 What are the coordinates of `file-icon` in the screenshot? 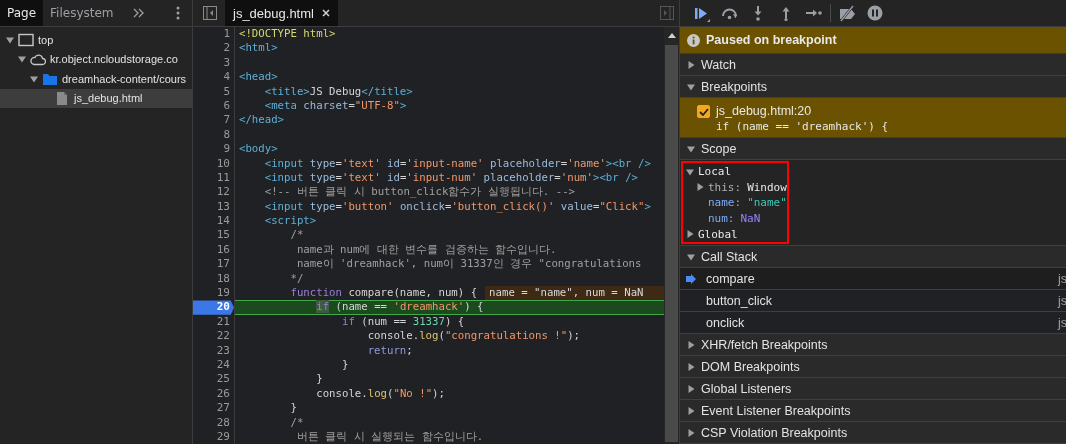 It's located at (62, 98).